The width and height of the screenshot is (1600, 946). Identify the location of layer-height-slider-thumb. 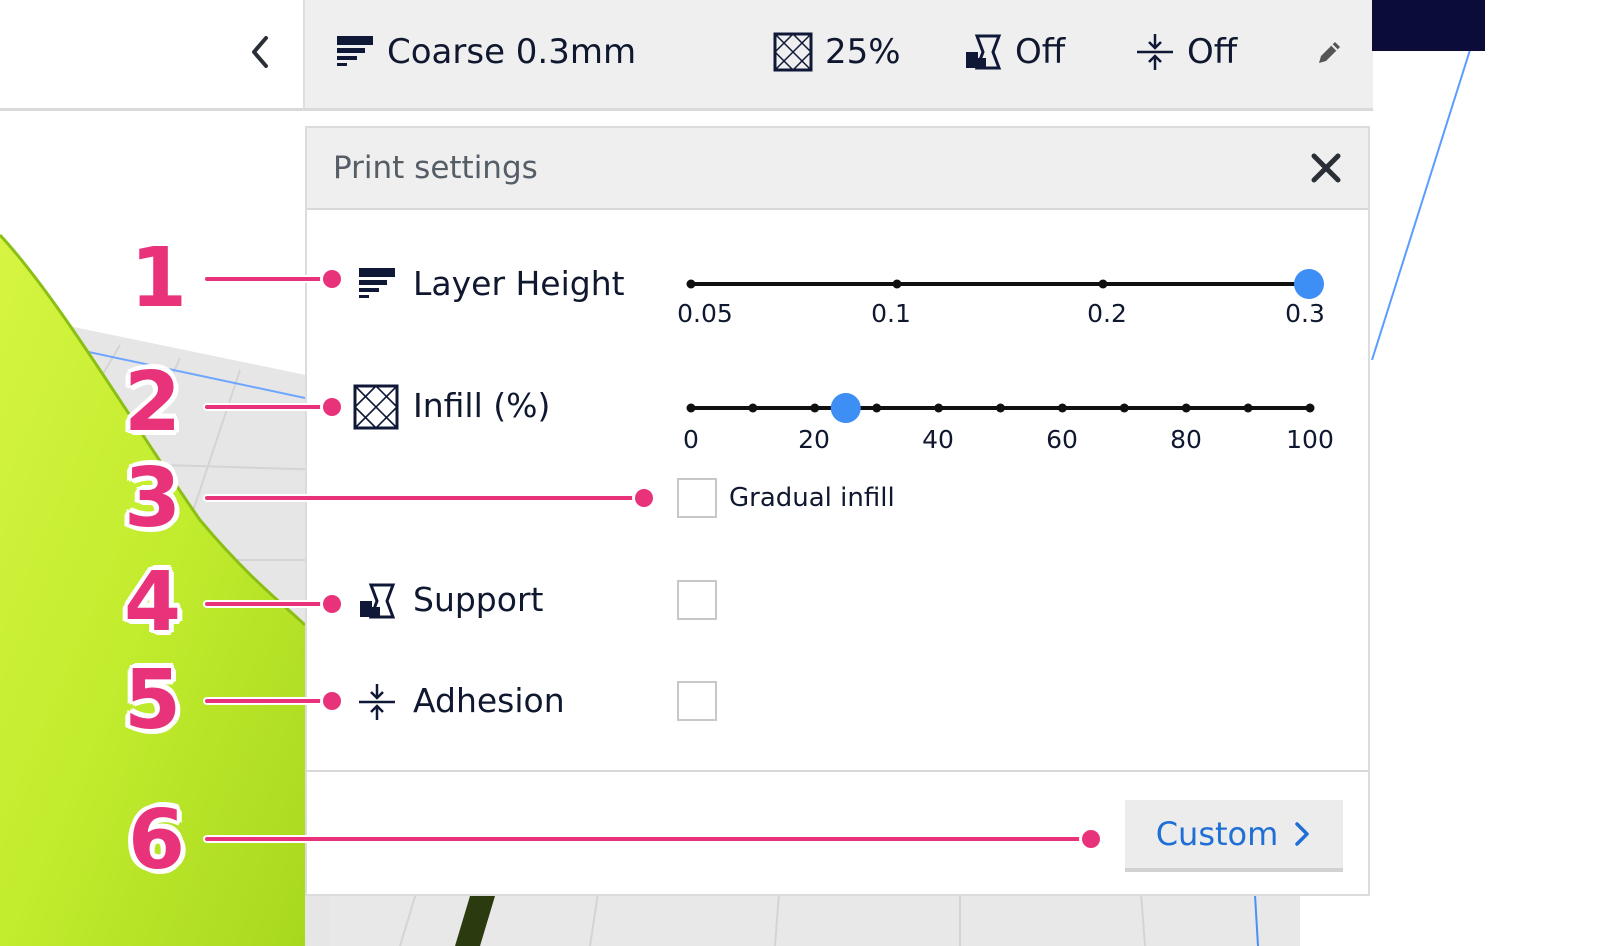
(1309, 284).